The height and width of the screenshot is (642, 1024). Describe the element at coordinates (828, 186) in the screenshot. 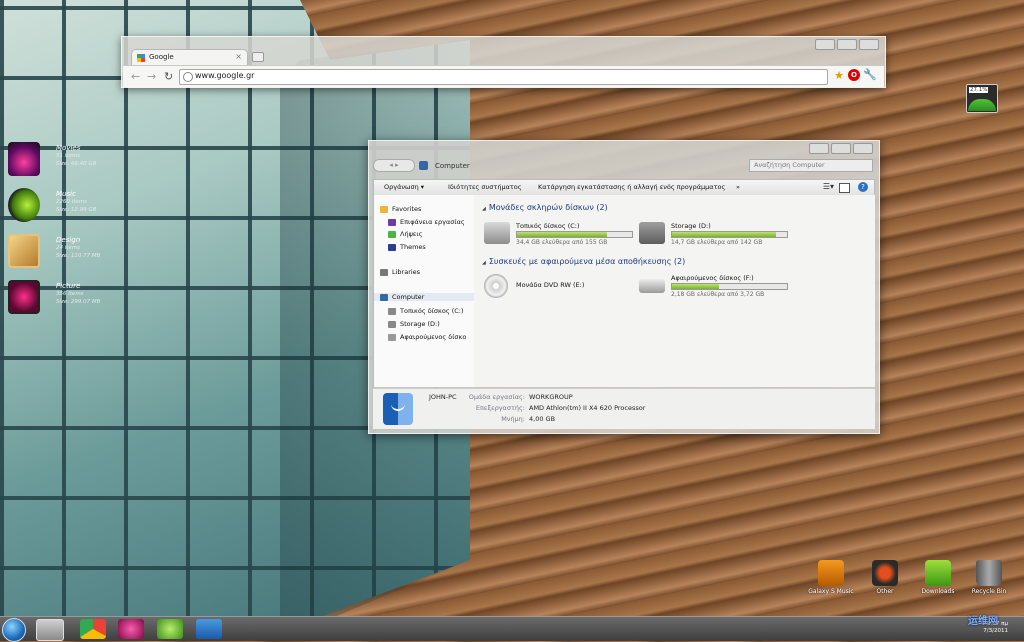

I see `view-options-icon: ☰▾` at that location.